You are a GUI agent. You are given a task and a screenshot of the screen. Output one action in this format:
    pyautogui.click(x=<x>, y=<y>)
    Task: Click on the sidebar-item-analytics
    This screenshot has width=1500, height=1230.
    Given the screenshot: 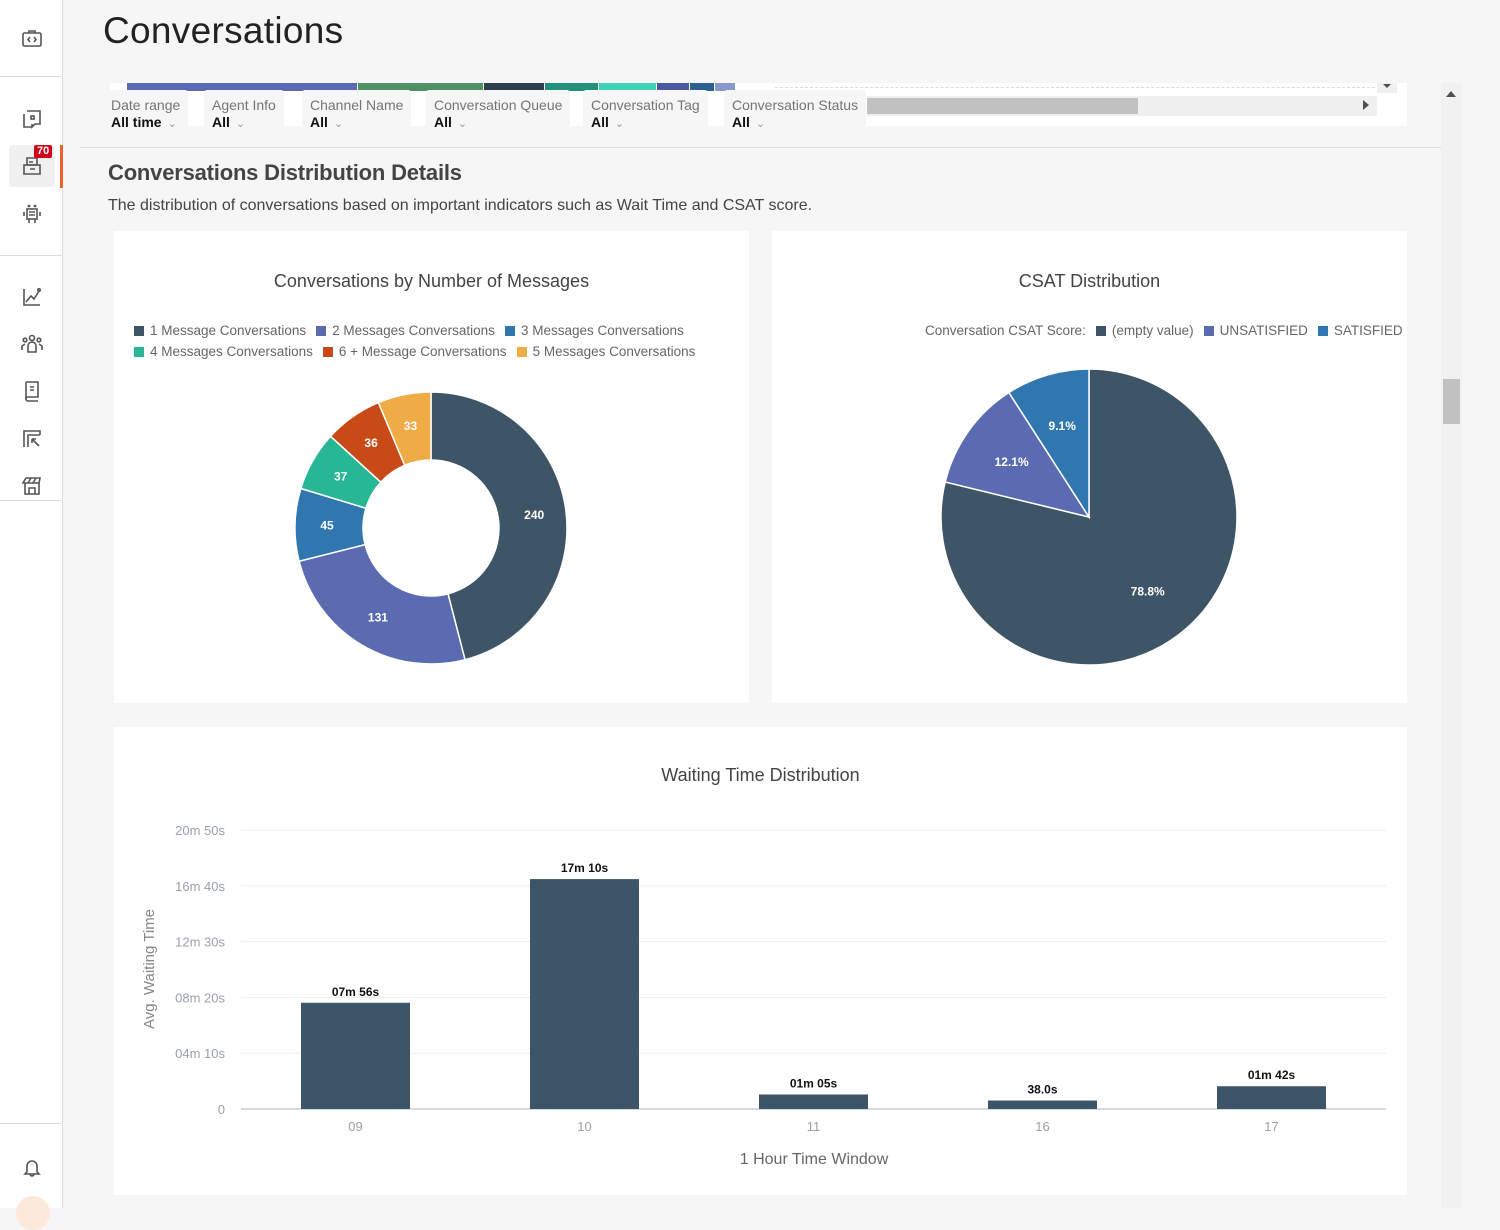 What is the action you would take?
    pyautogui.click(x=32, y=297)
    